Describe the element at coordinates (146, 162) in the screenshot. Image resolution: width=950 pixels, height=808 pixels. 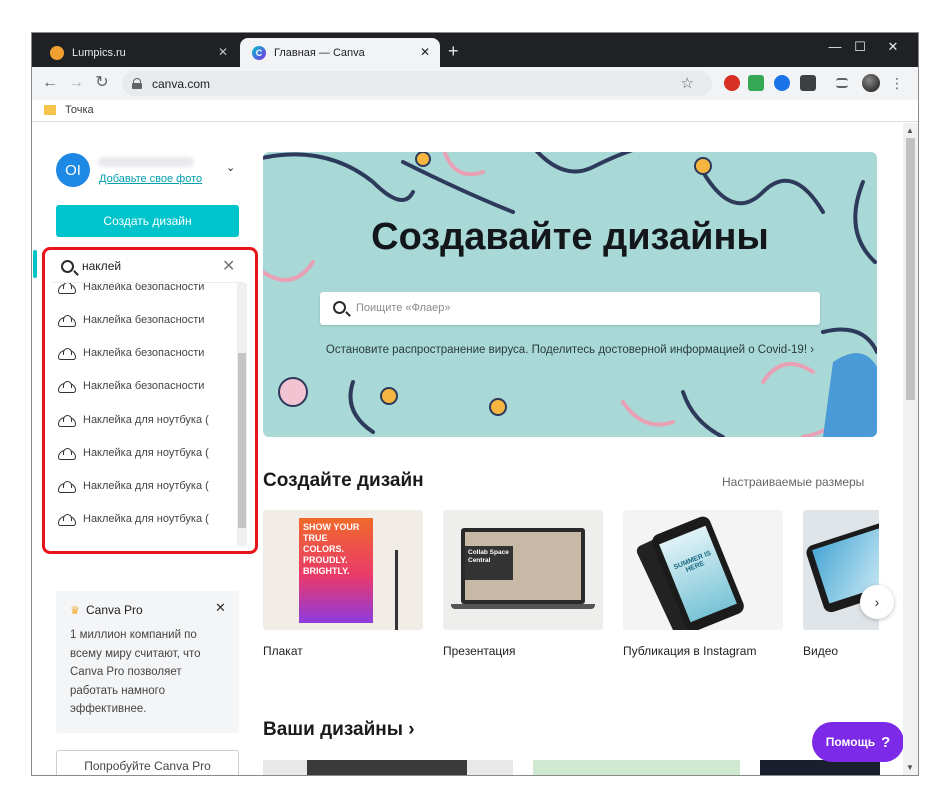
I see `user-name-blurred` at that location.